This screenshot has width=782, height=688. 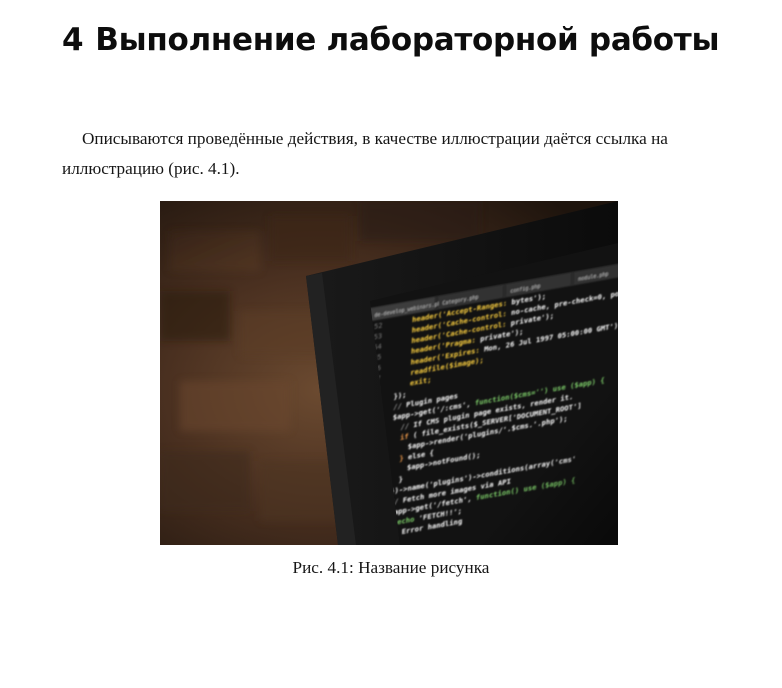 I want to click on section-heading: 4 Выполнение лабораторной работы, so click(x=390, y=40).